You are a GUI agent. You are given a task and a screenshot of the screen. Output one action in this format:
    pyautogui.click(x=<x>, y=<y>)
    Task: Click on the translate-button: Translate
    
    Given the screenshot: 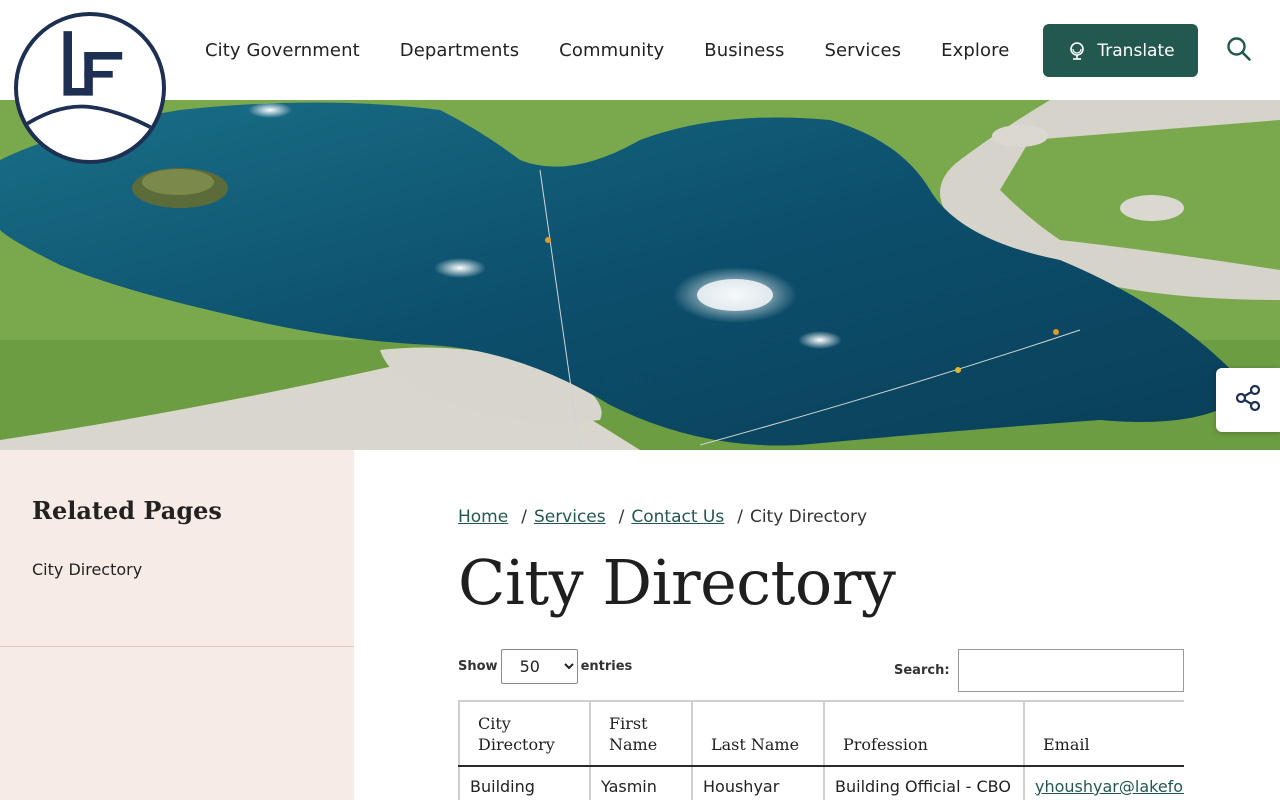 What is the action you would take?
    pyautogui.click(x=1120, y=50)
    